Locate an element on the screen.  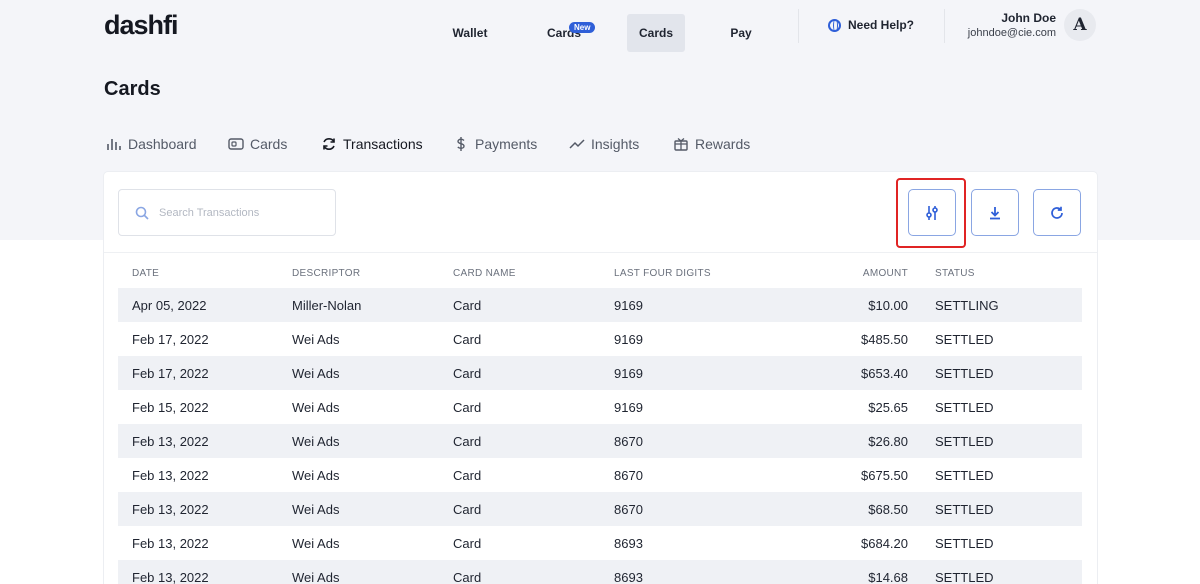
header-date: DATE is located at coordinates (145, 273).